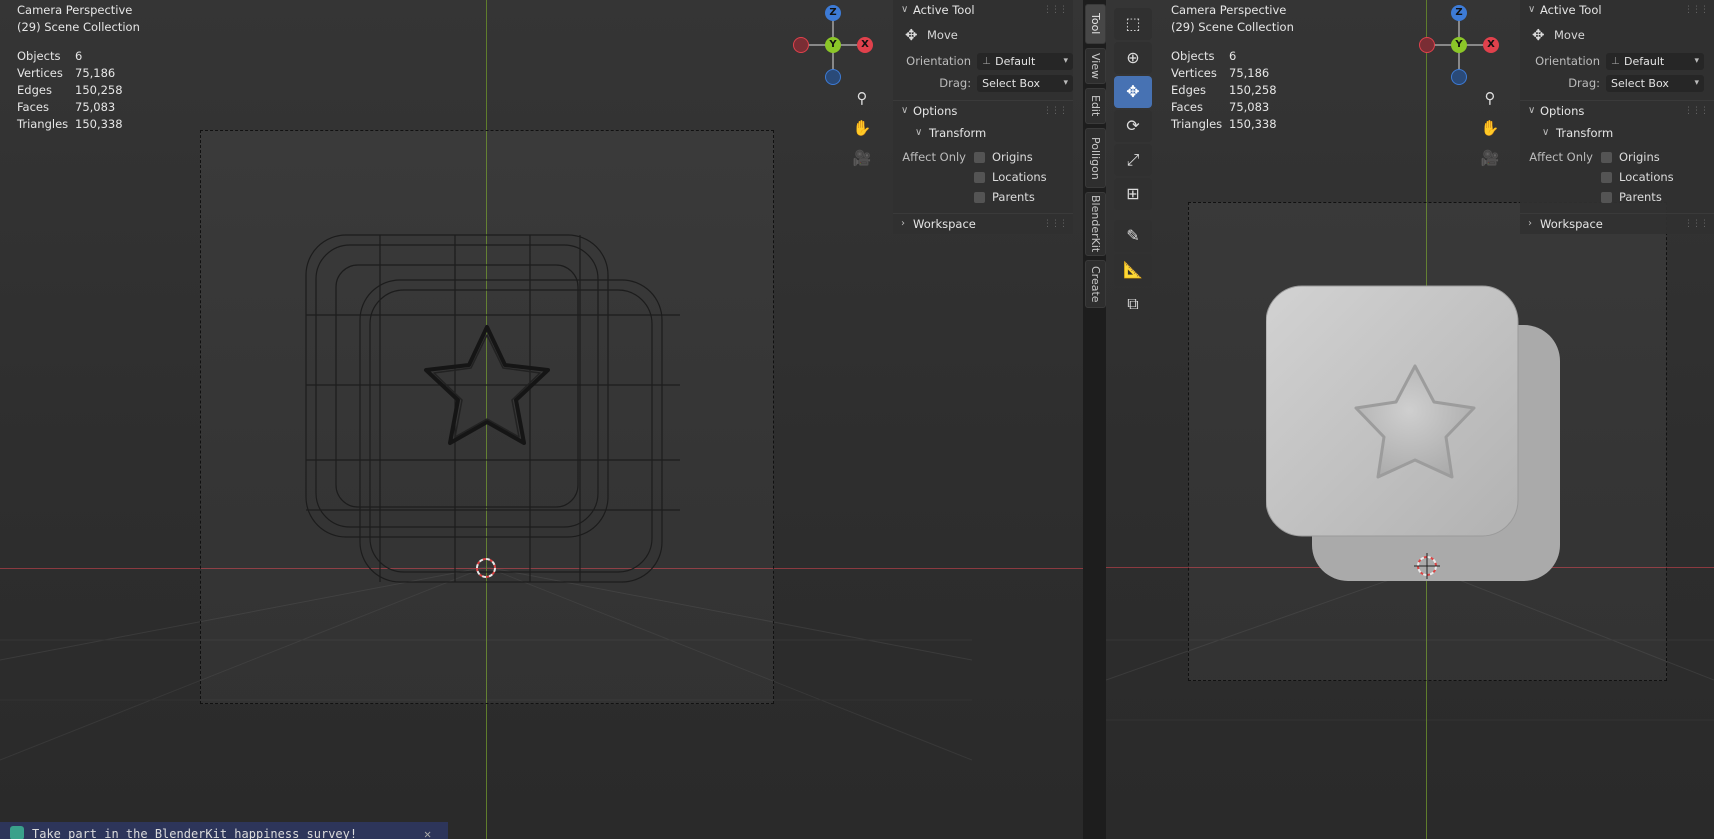 This screenshot has height=839, width=1714. Describe the element at coordinates (1188, 90) in the screenshot. I see `stat-label: Edges` at that location.